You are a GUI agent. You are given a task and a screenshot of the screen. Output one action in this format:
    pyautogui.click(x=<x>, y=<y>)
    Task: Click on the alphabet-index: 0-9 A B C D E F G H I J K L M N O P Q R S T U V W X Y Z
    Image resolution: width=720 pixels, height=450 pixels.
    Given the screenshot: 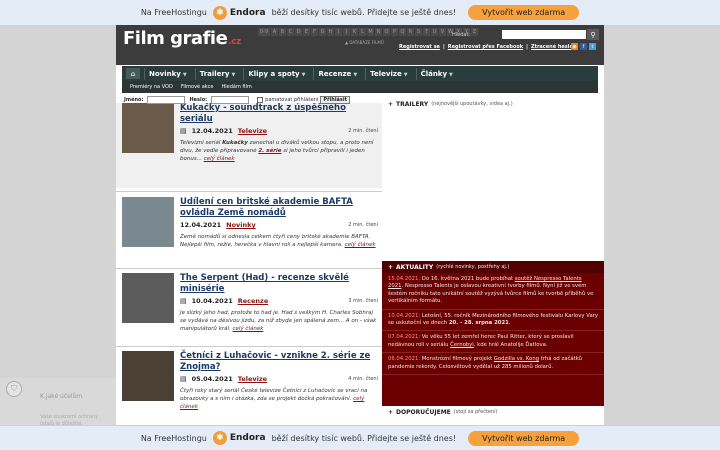 What is the action you would take?
    pyautogui.click(x=368, y=32)
    